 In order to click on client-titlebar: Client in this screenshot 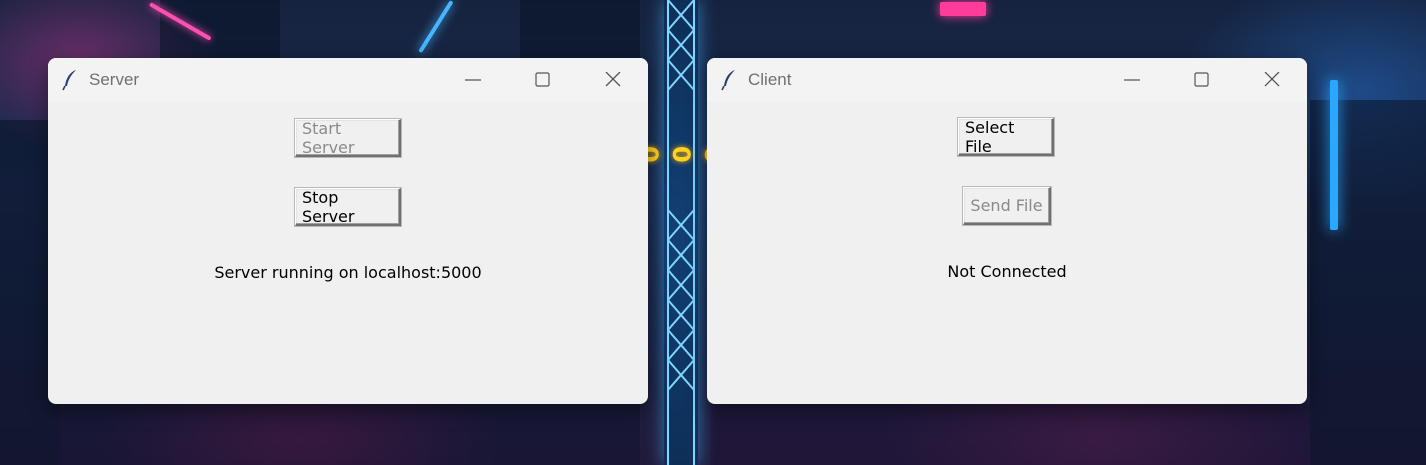, I will do `click(1007, 80)`.